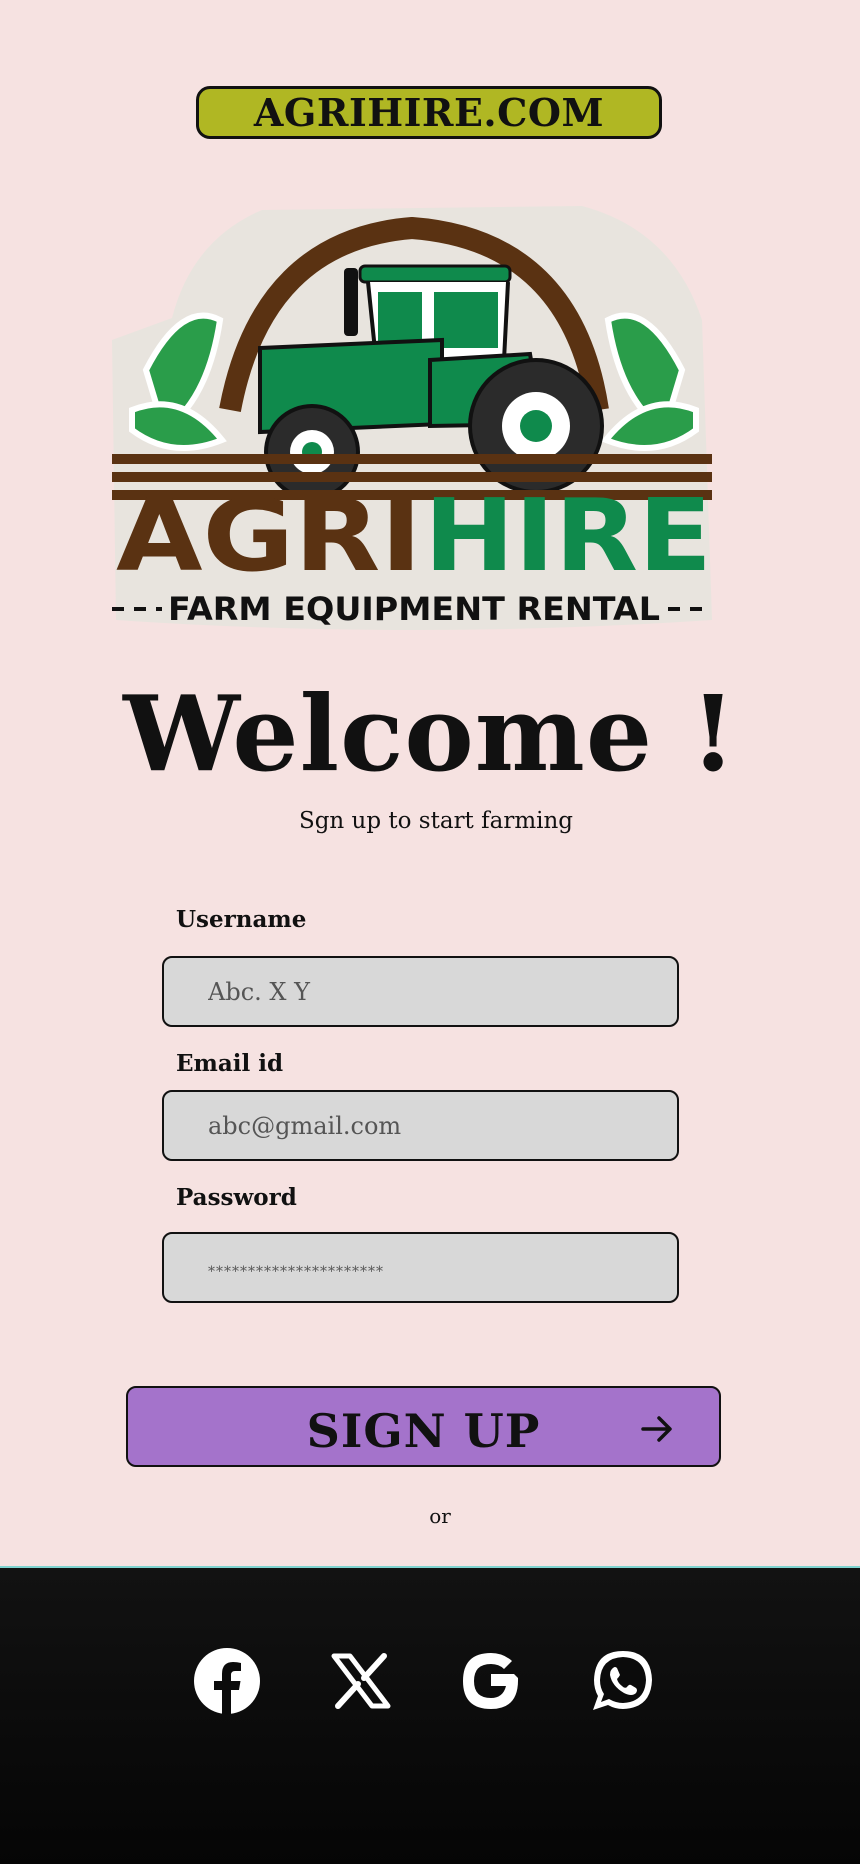 The image size is (860, 1864). Describe the element at coordinates (420, 1267) in the screenshot. I see `password-input` at that location.